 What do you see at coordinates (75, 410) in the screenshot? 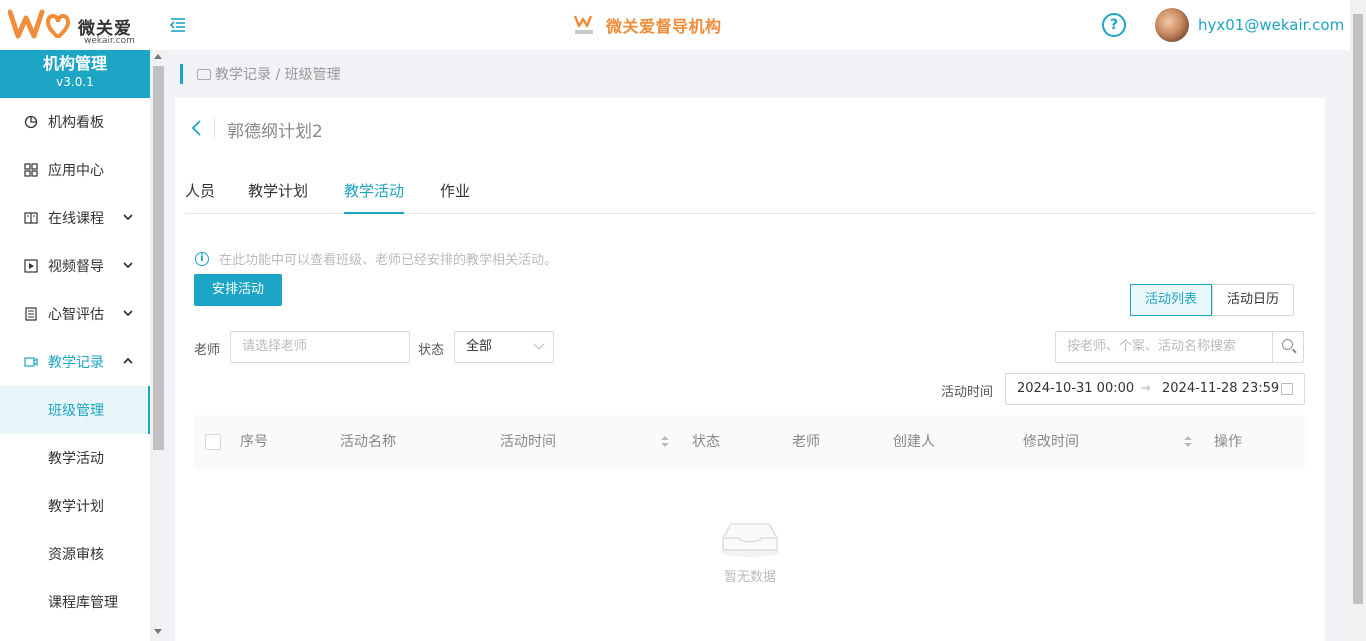
I see `sidebar-subitem-class-management: 班级管理` at bounding box center [75, 410].